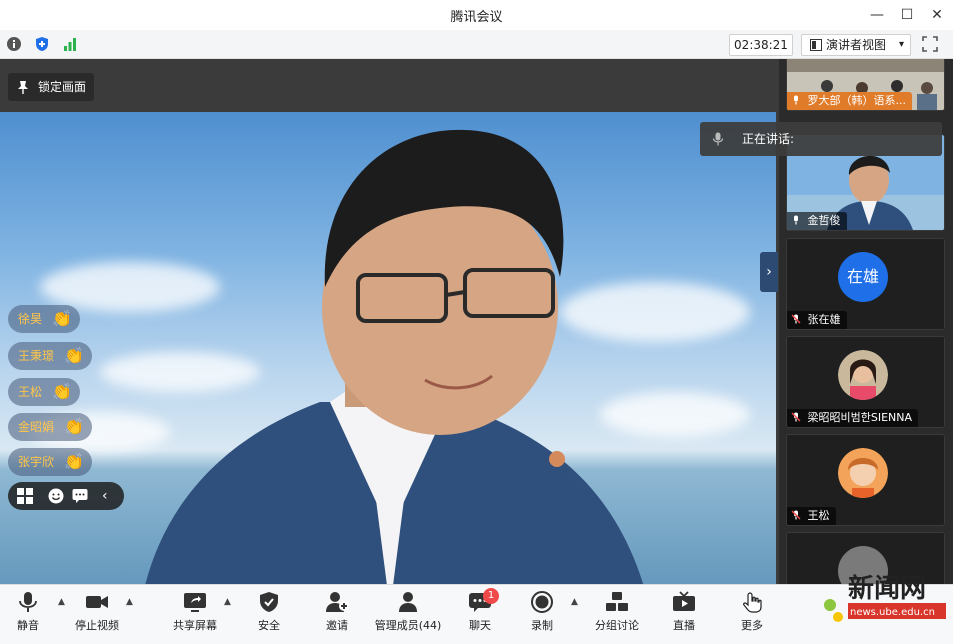 The image size is (953, 644). I want to click on reaction-item: 张宇欣 👏, so click(50, 462).